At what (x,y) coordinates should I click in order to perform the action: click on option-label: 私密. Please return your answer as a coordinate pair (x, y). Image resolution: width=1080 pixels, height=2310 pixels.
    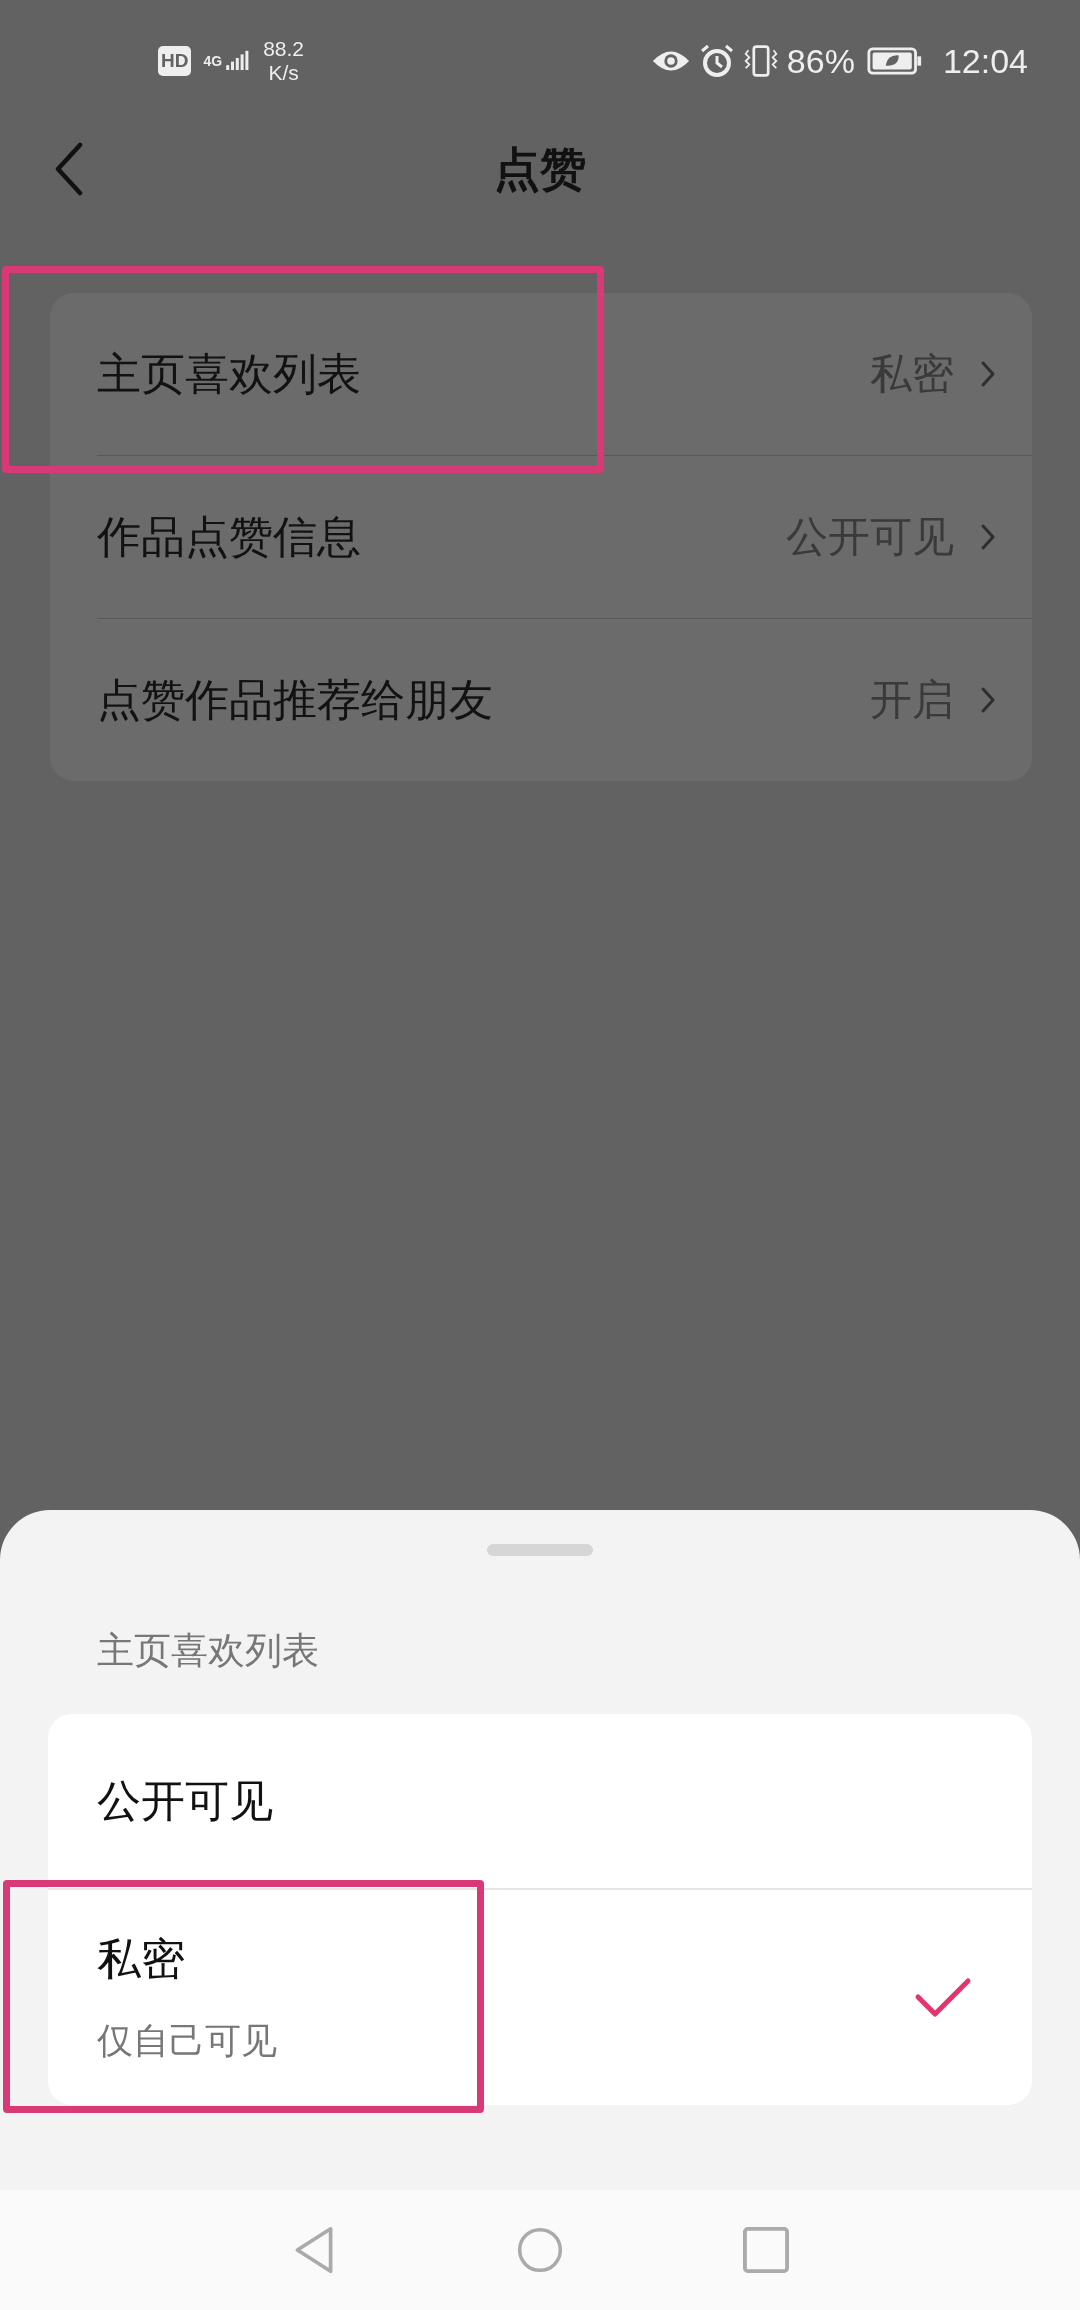
    Looking at the image, I should click on (141, 1958).